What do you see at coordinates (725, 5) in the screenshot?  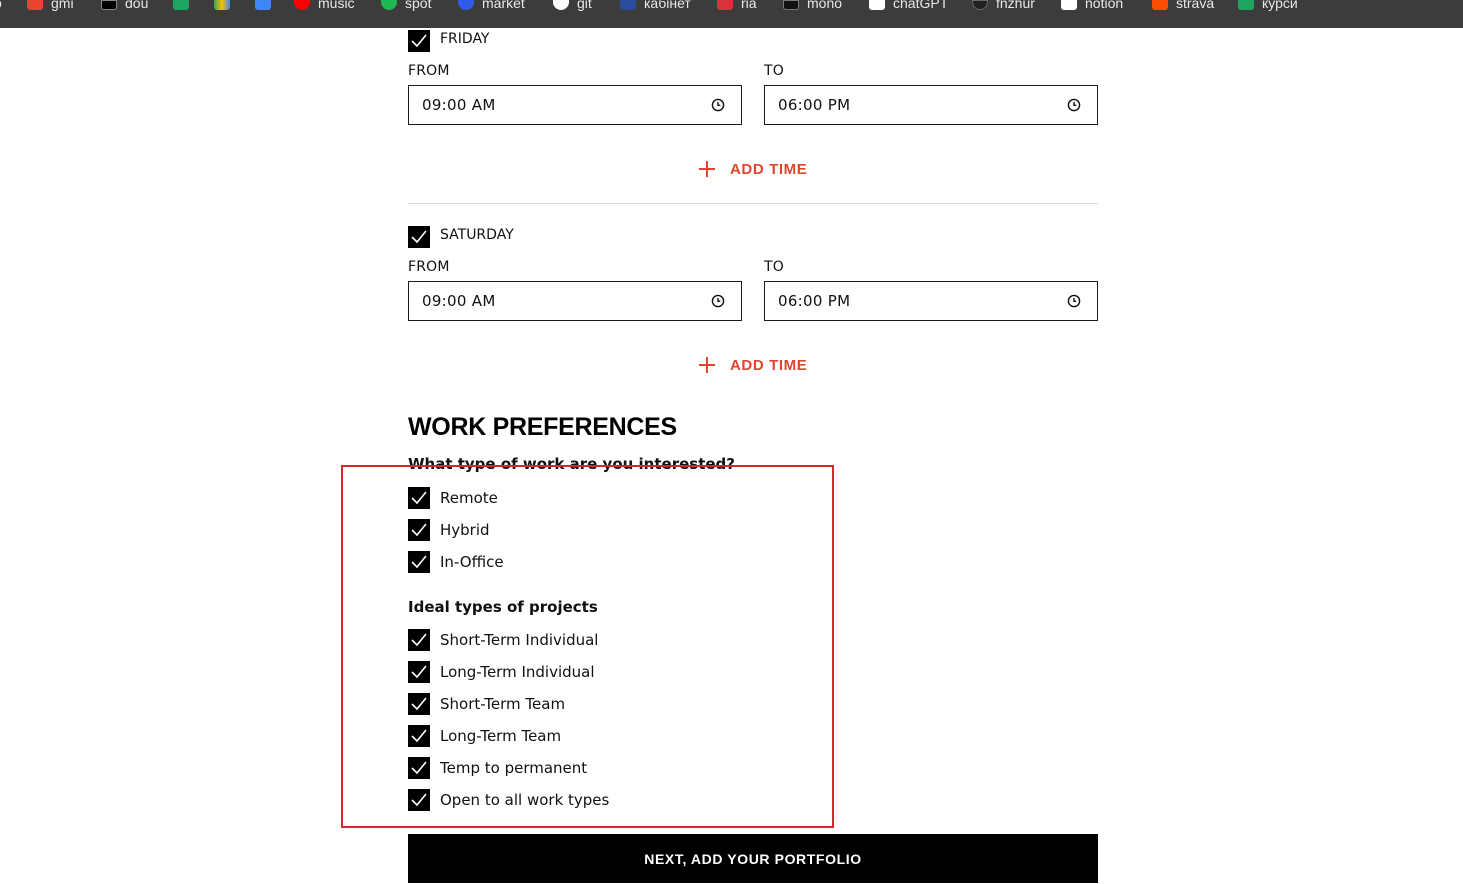 I see `ria-icon` at bounding box center [725, 5].